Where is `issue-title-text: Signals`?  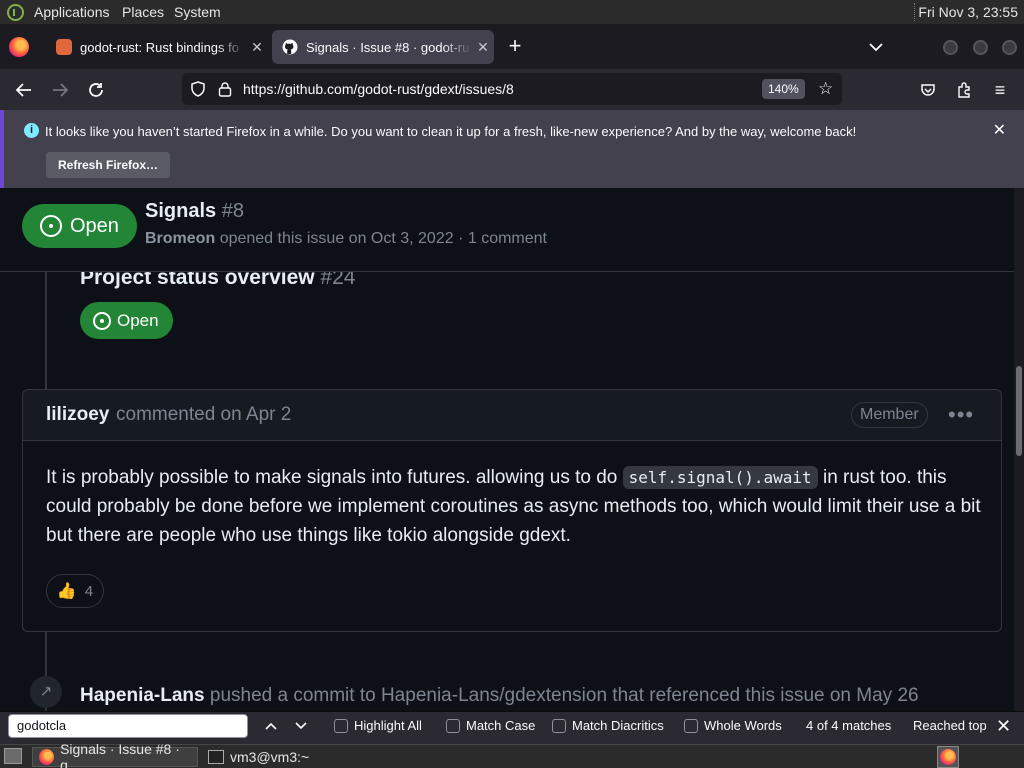
issue-title-text: Signals is located at coordinates (181, 211).